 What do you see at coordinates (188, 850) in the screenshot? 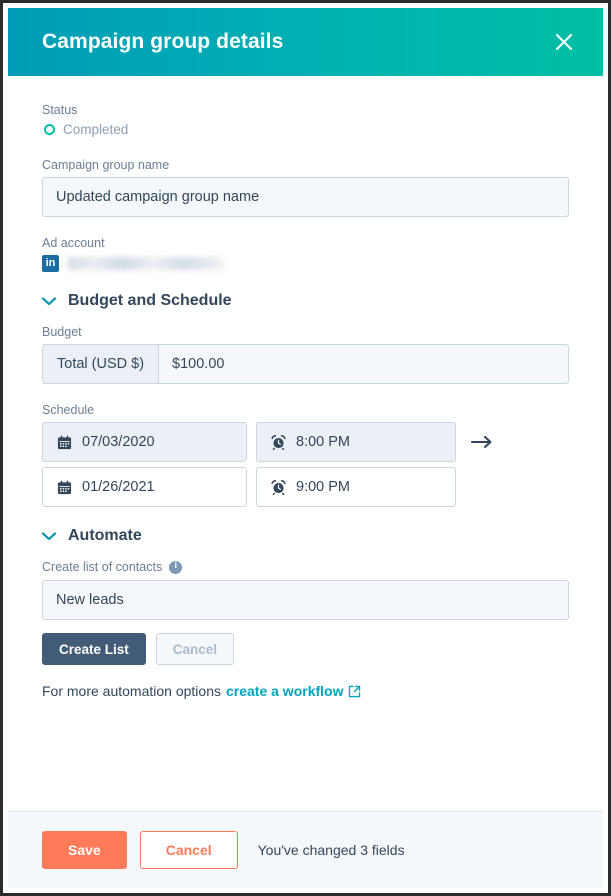
I see `cancel-button: Cancel` at bounding box center [188, 850].